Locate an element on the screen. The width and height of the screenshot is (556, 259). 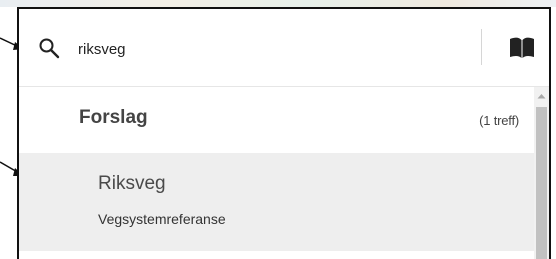
suggestion-item-subtitle: Vegsystemreferanse is located at coordinates (162, 219).